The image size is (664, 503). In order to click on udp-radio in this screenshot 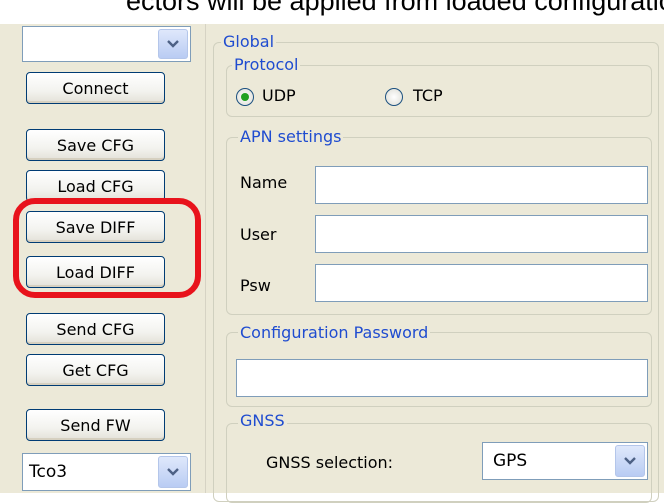, I will do `click(245, 97)`.